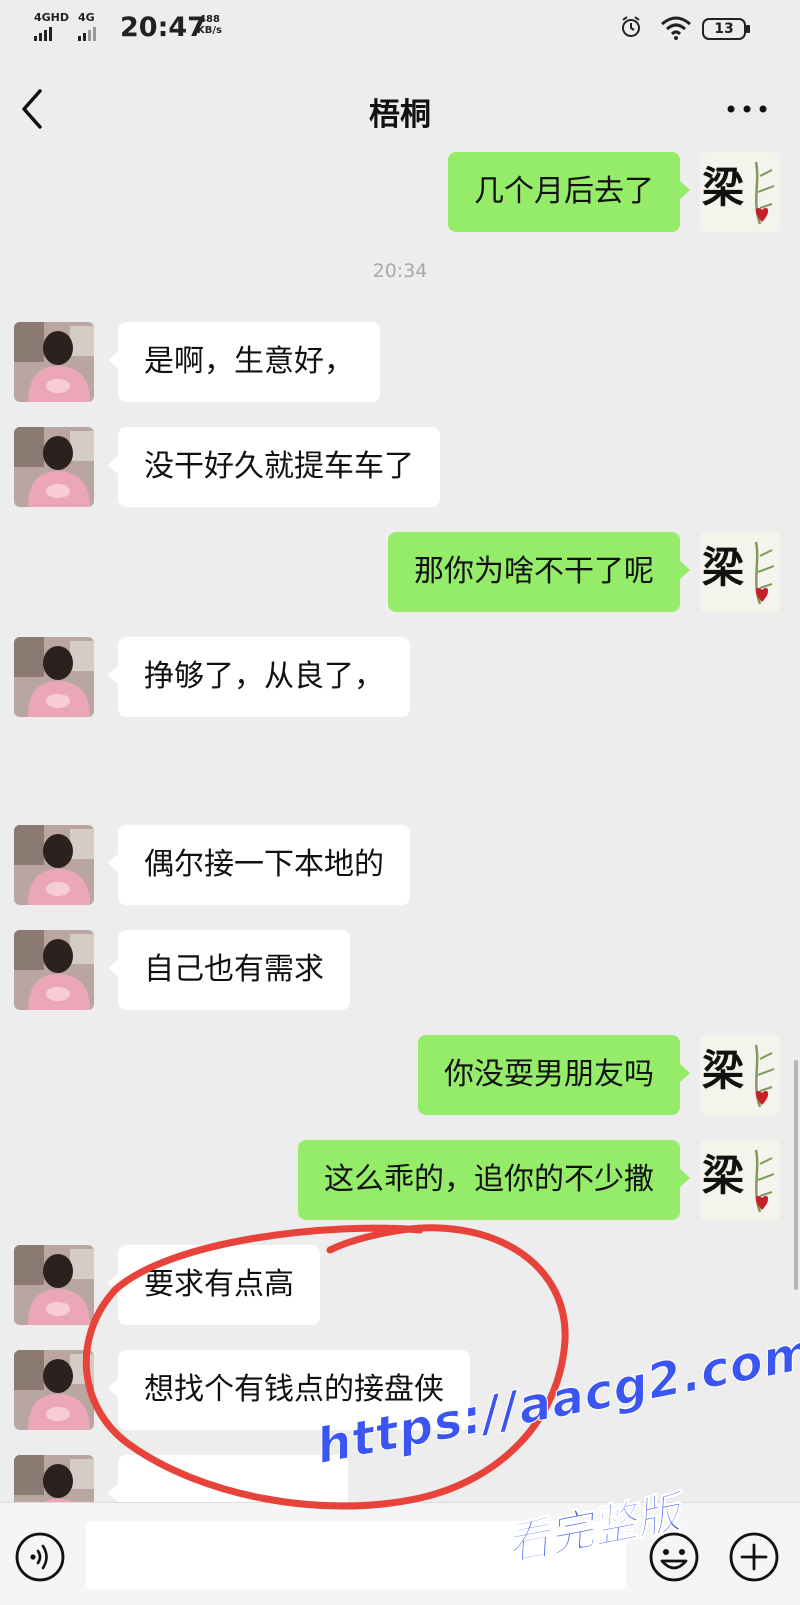  I want to click on more-functions-button, so click(754, 1557).